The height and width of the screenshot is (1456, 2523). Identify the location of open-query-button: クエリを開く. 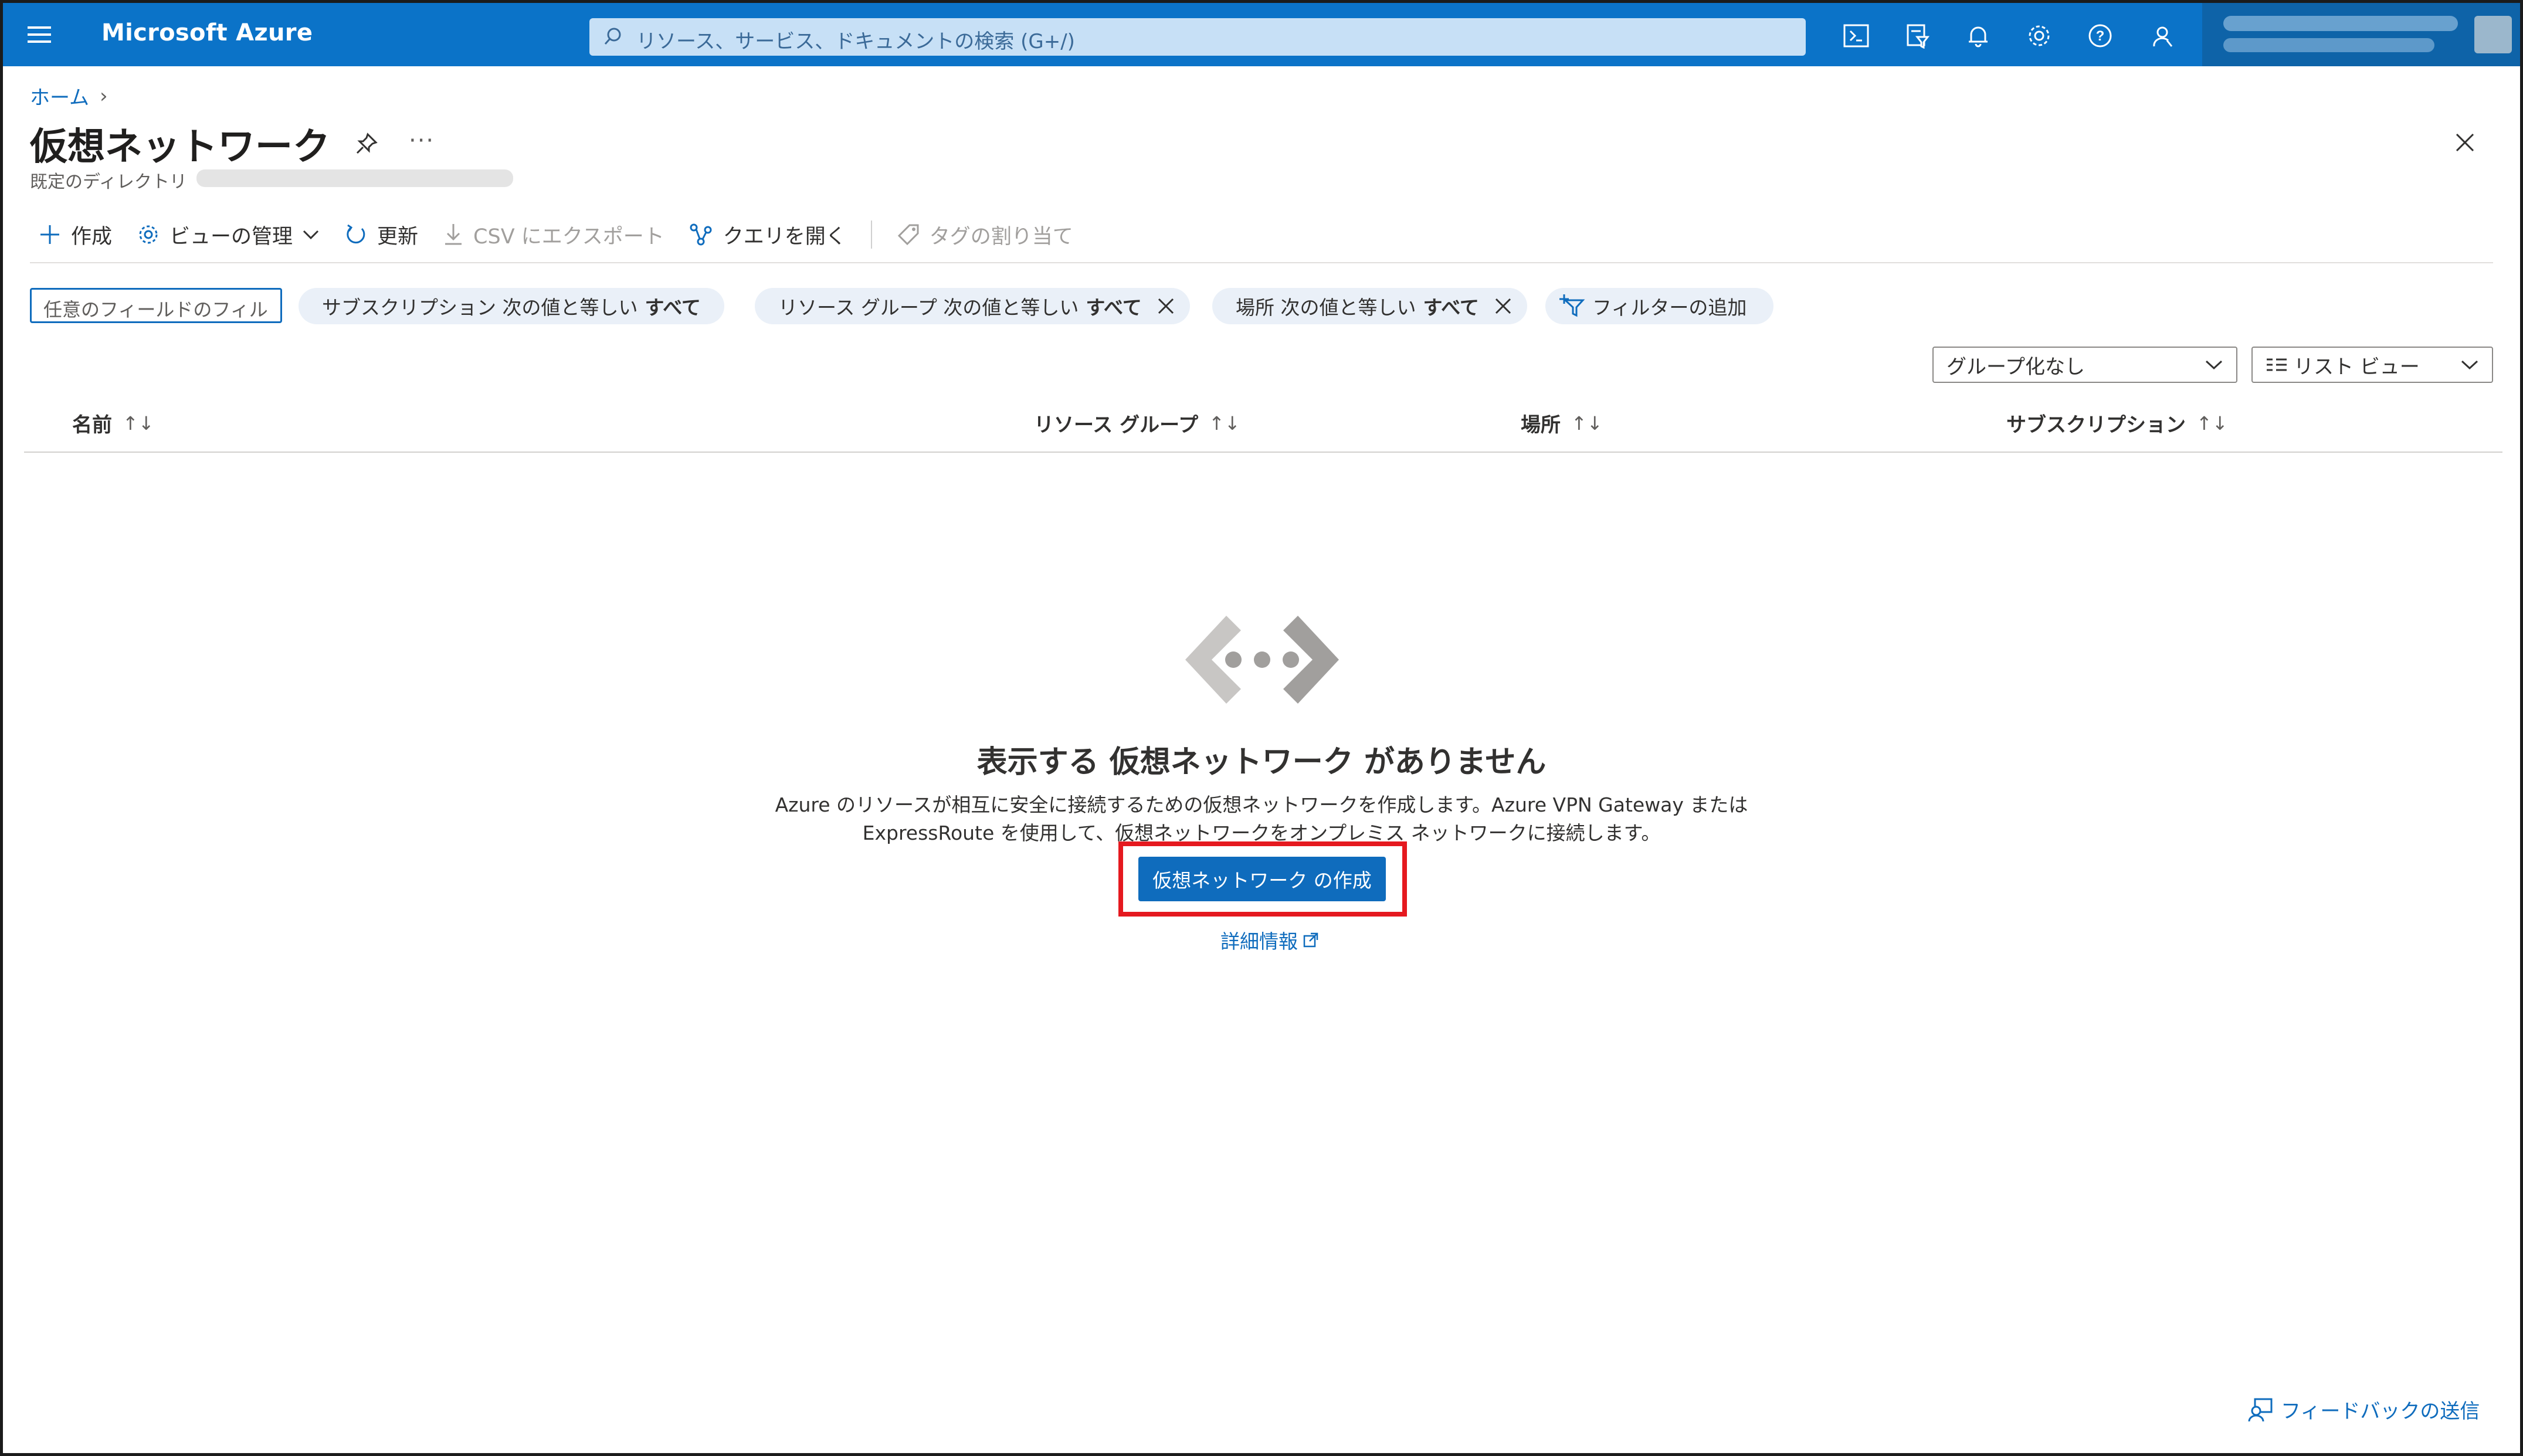
(767, 235).